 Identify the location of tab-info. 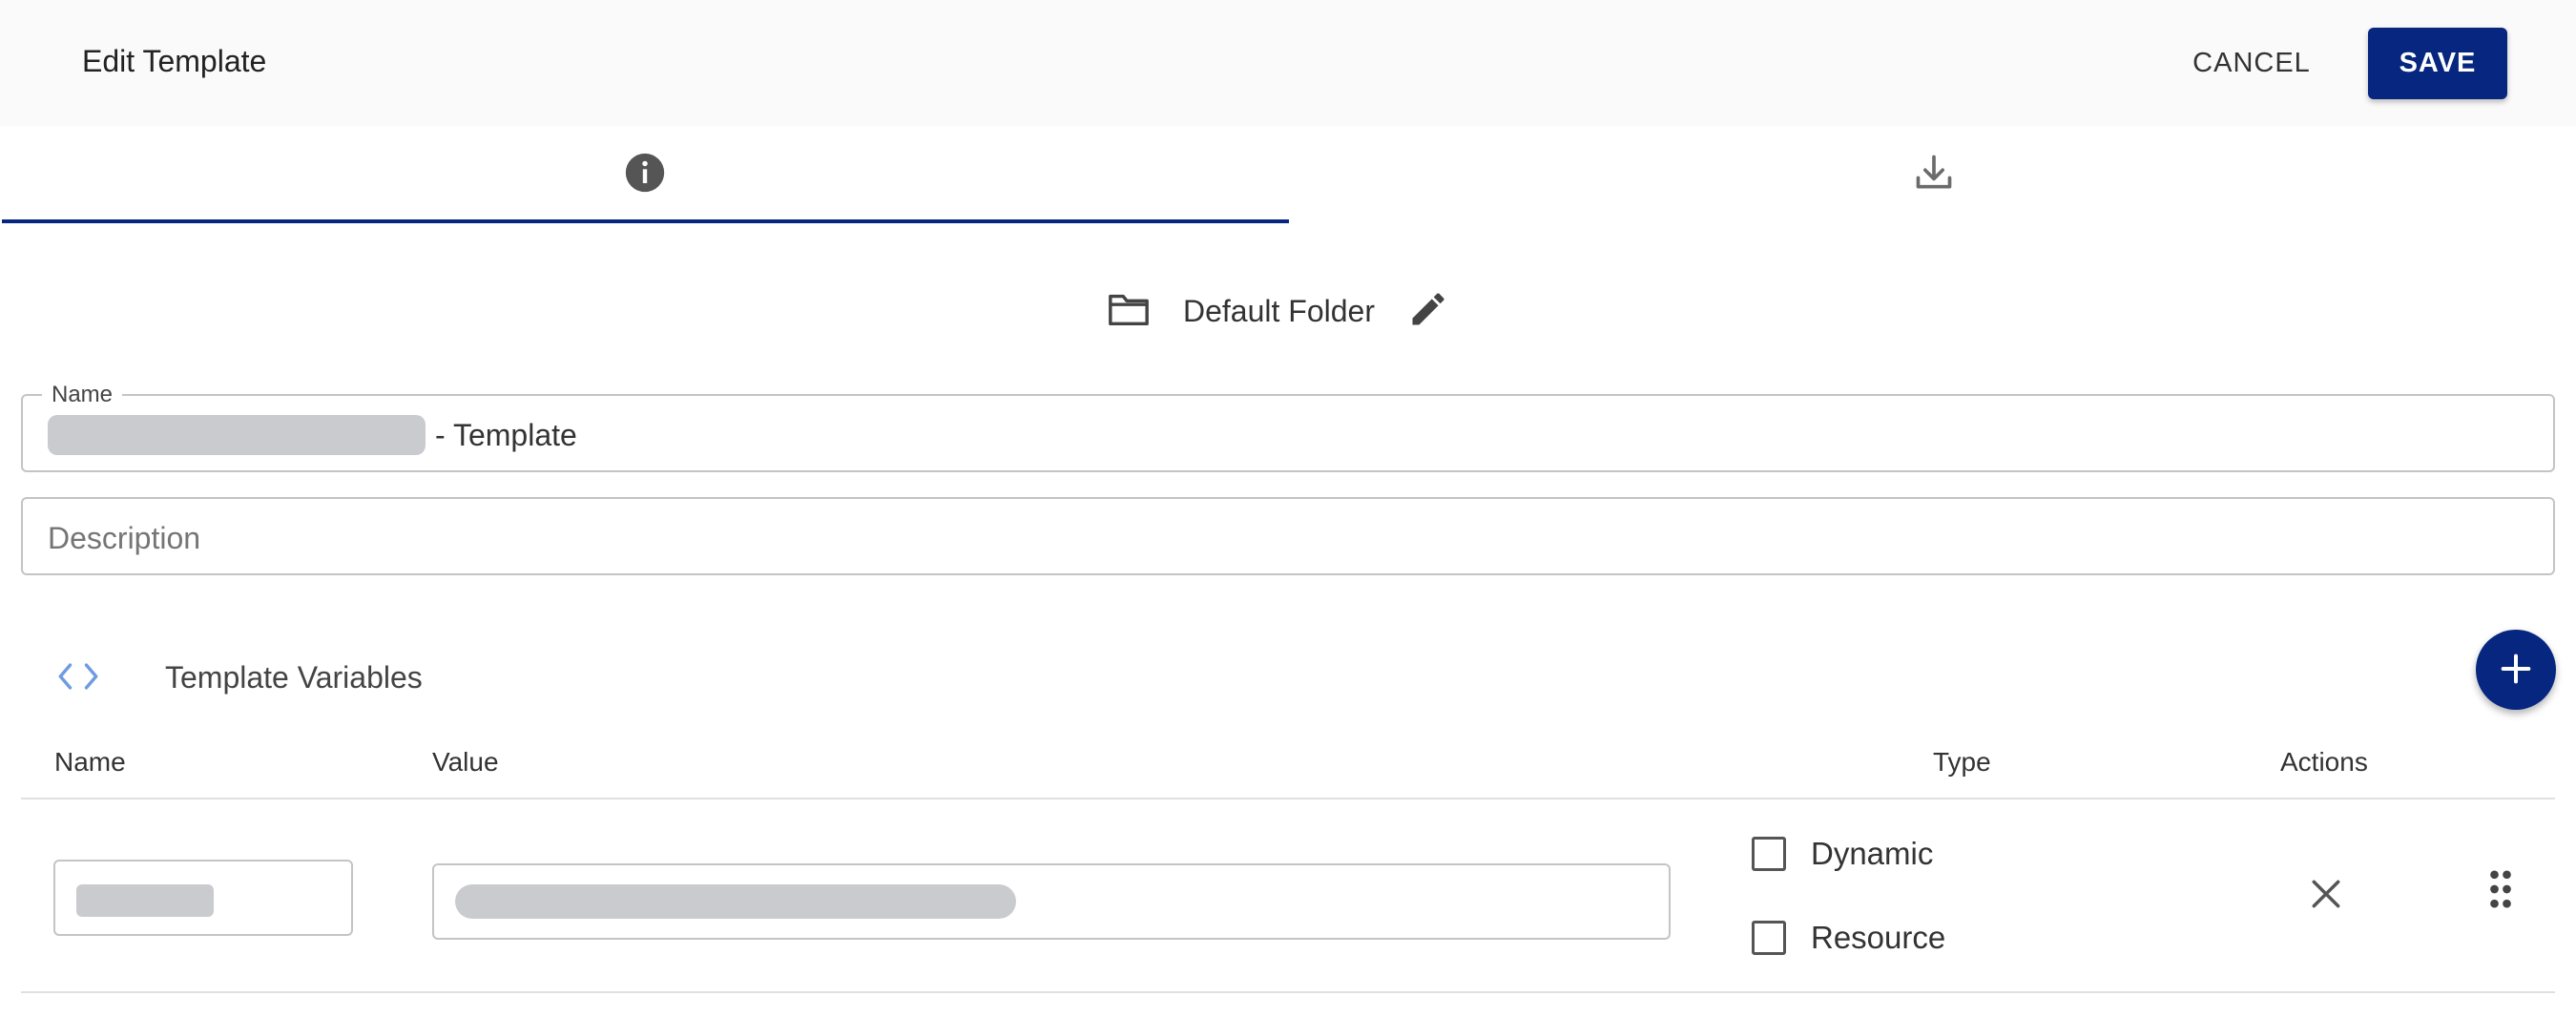
(644, 174).